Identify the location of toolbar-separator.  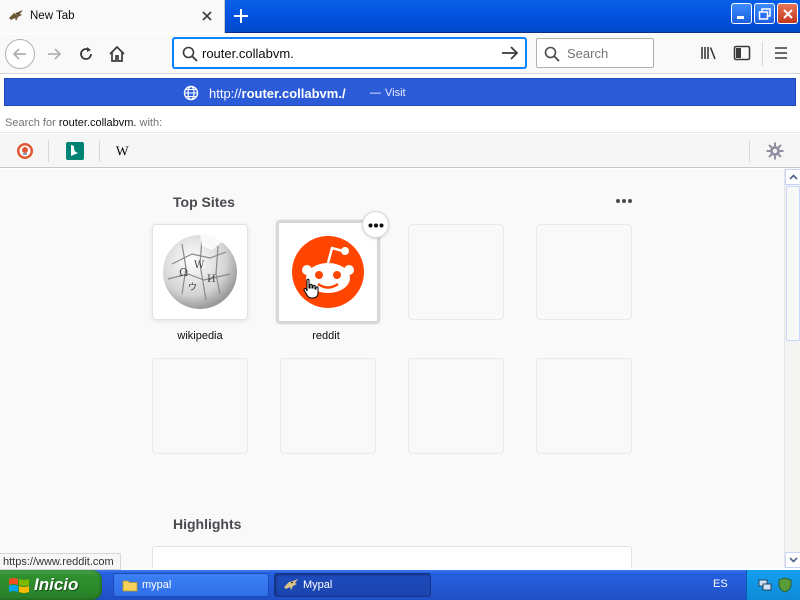
(762, 54).